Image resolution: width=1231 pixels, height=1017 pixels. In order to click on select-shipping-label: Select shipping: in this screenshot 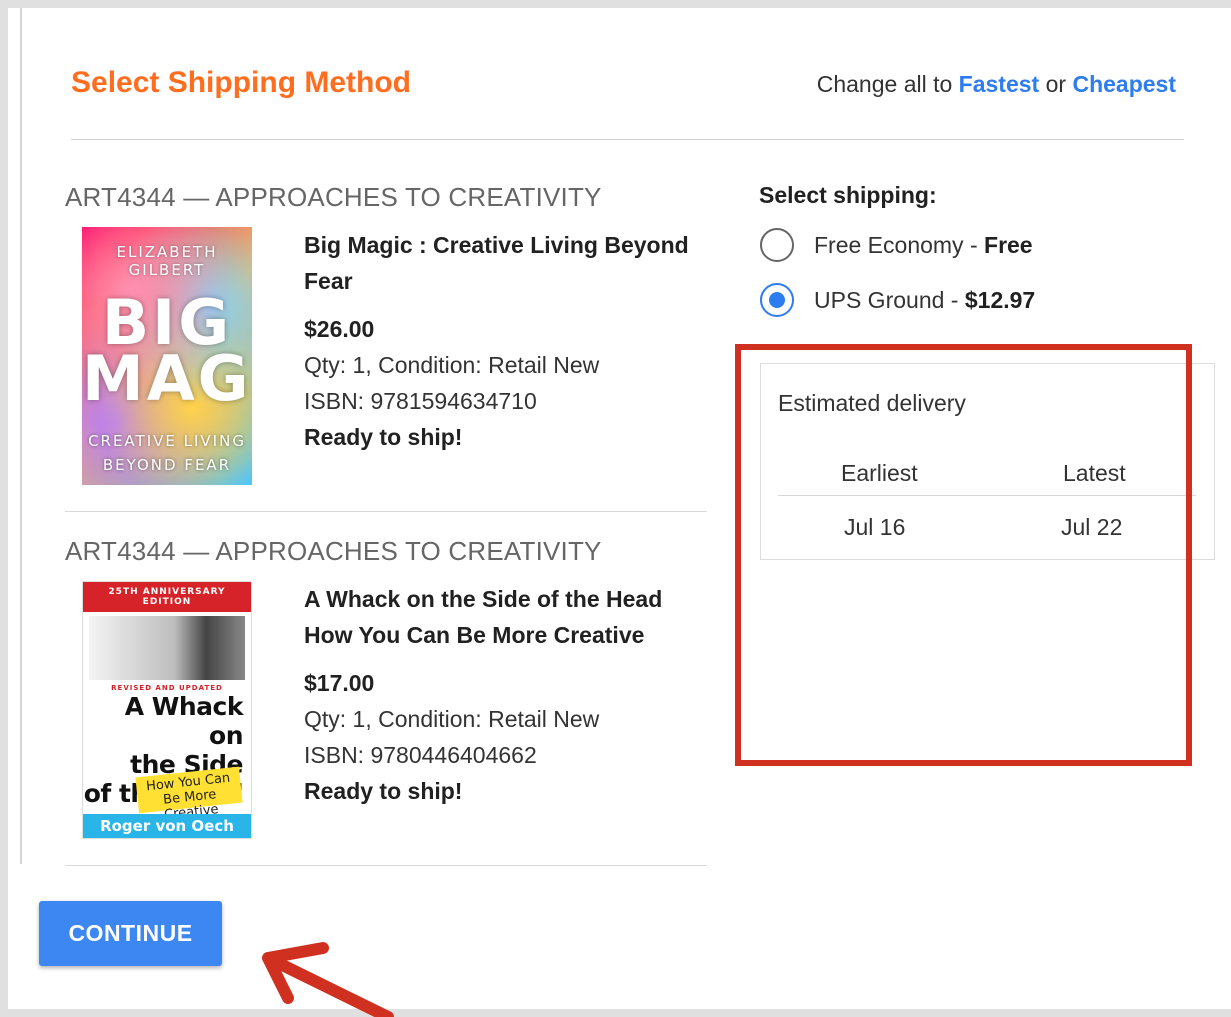, I will do `click(848, 195)`.